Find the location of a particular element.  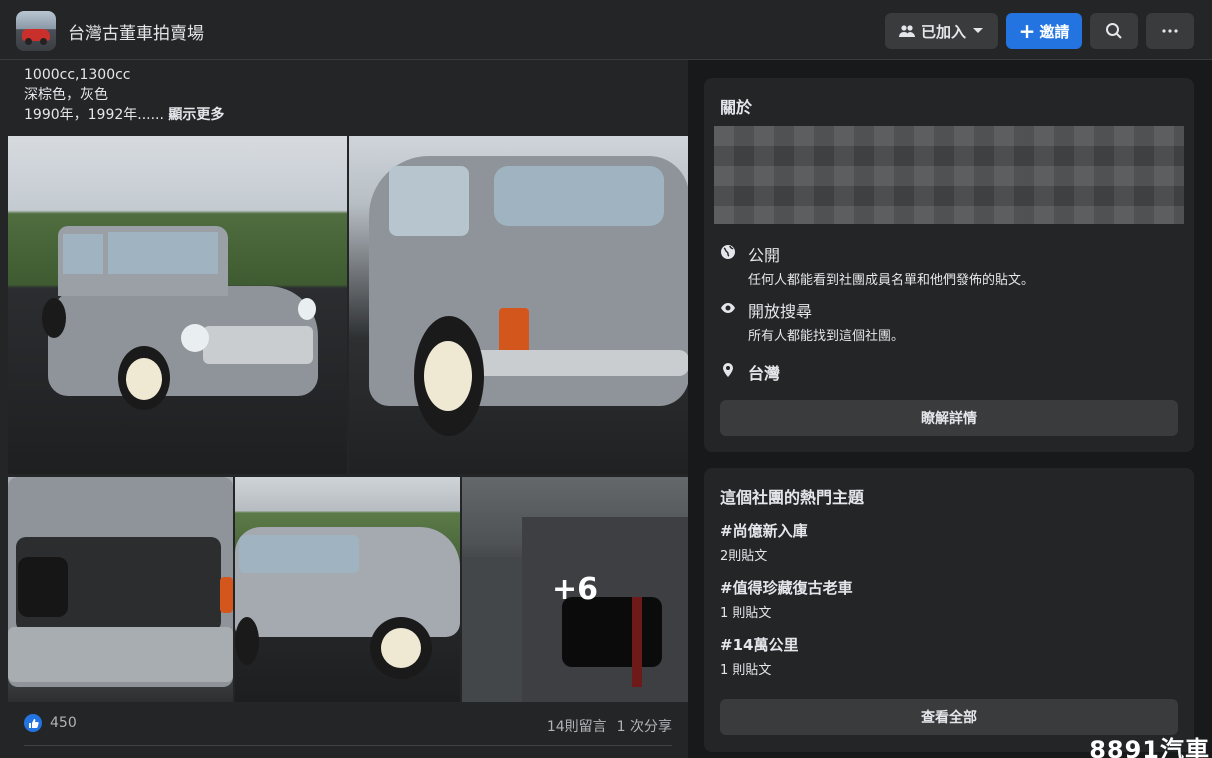

plus-icon: + is located at coordinates (1027, 31).